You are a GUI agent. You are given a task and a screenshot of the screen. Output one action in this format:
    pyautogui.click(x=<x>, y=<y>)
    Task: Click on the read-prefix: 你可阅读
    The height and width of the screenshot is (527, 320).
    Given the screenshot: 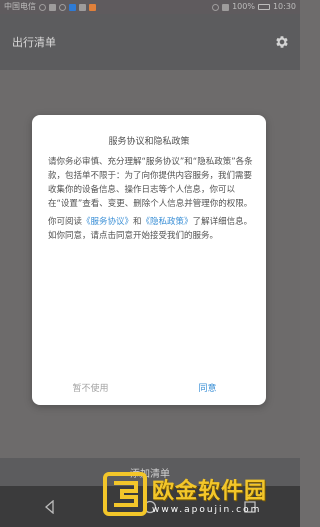 What is the action you would take?
    pyautogui.click(x=65, y=222)
    